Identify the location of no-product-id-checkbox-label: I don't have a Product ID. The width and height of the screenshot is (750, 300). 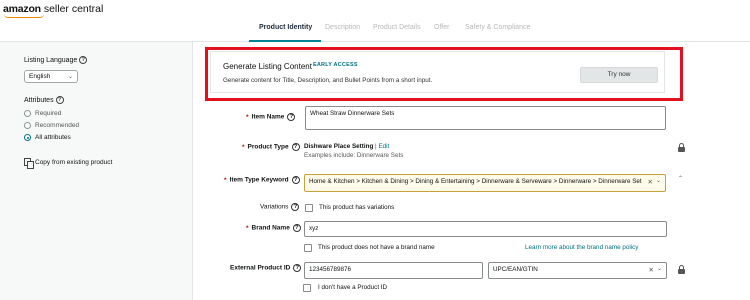
(353, 287).